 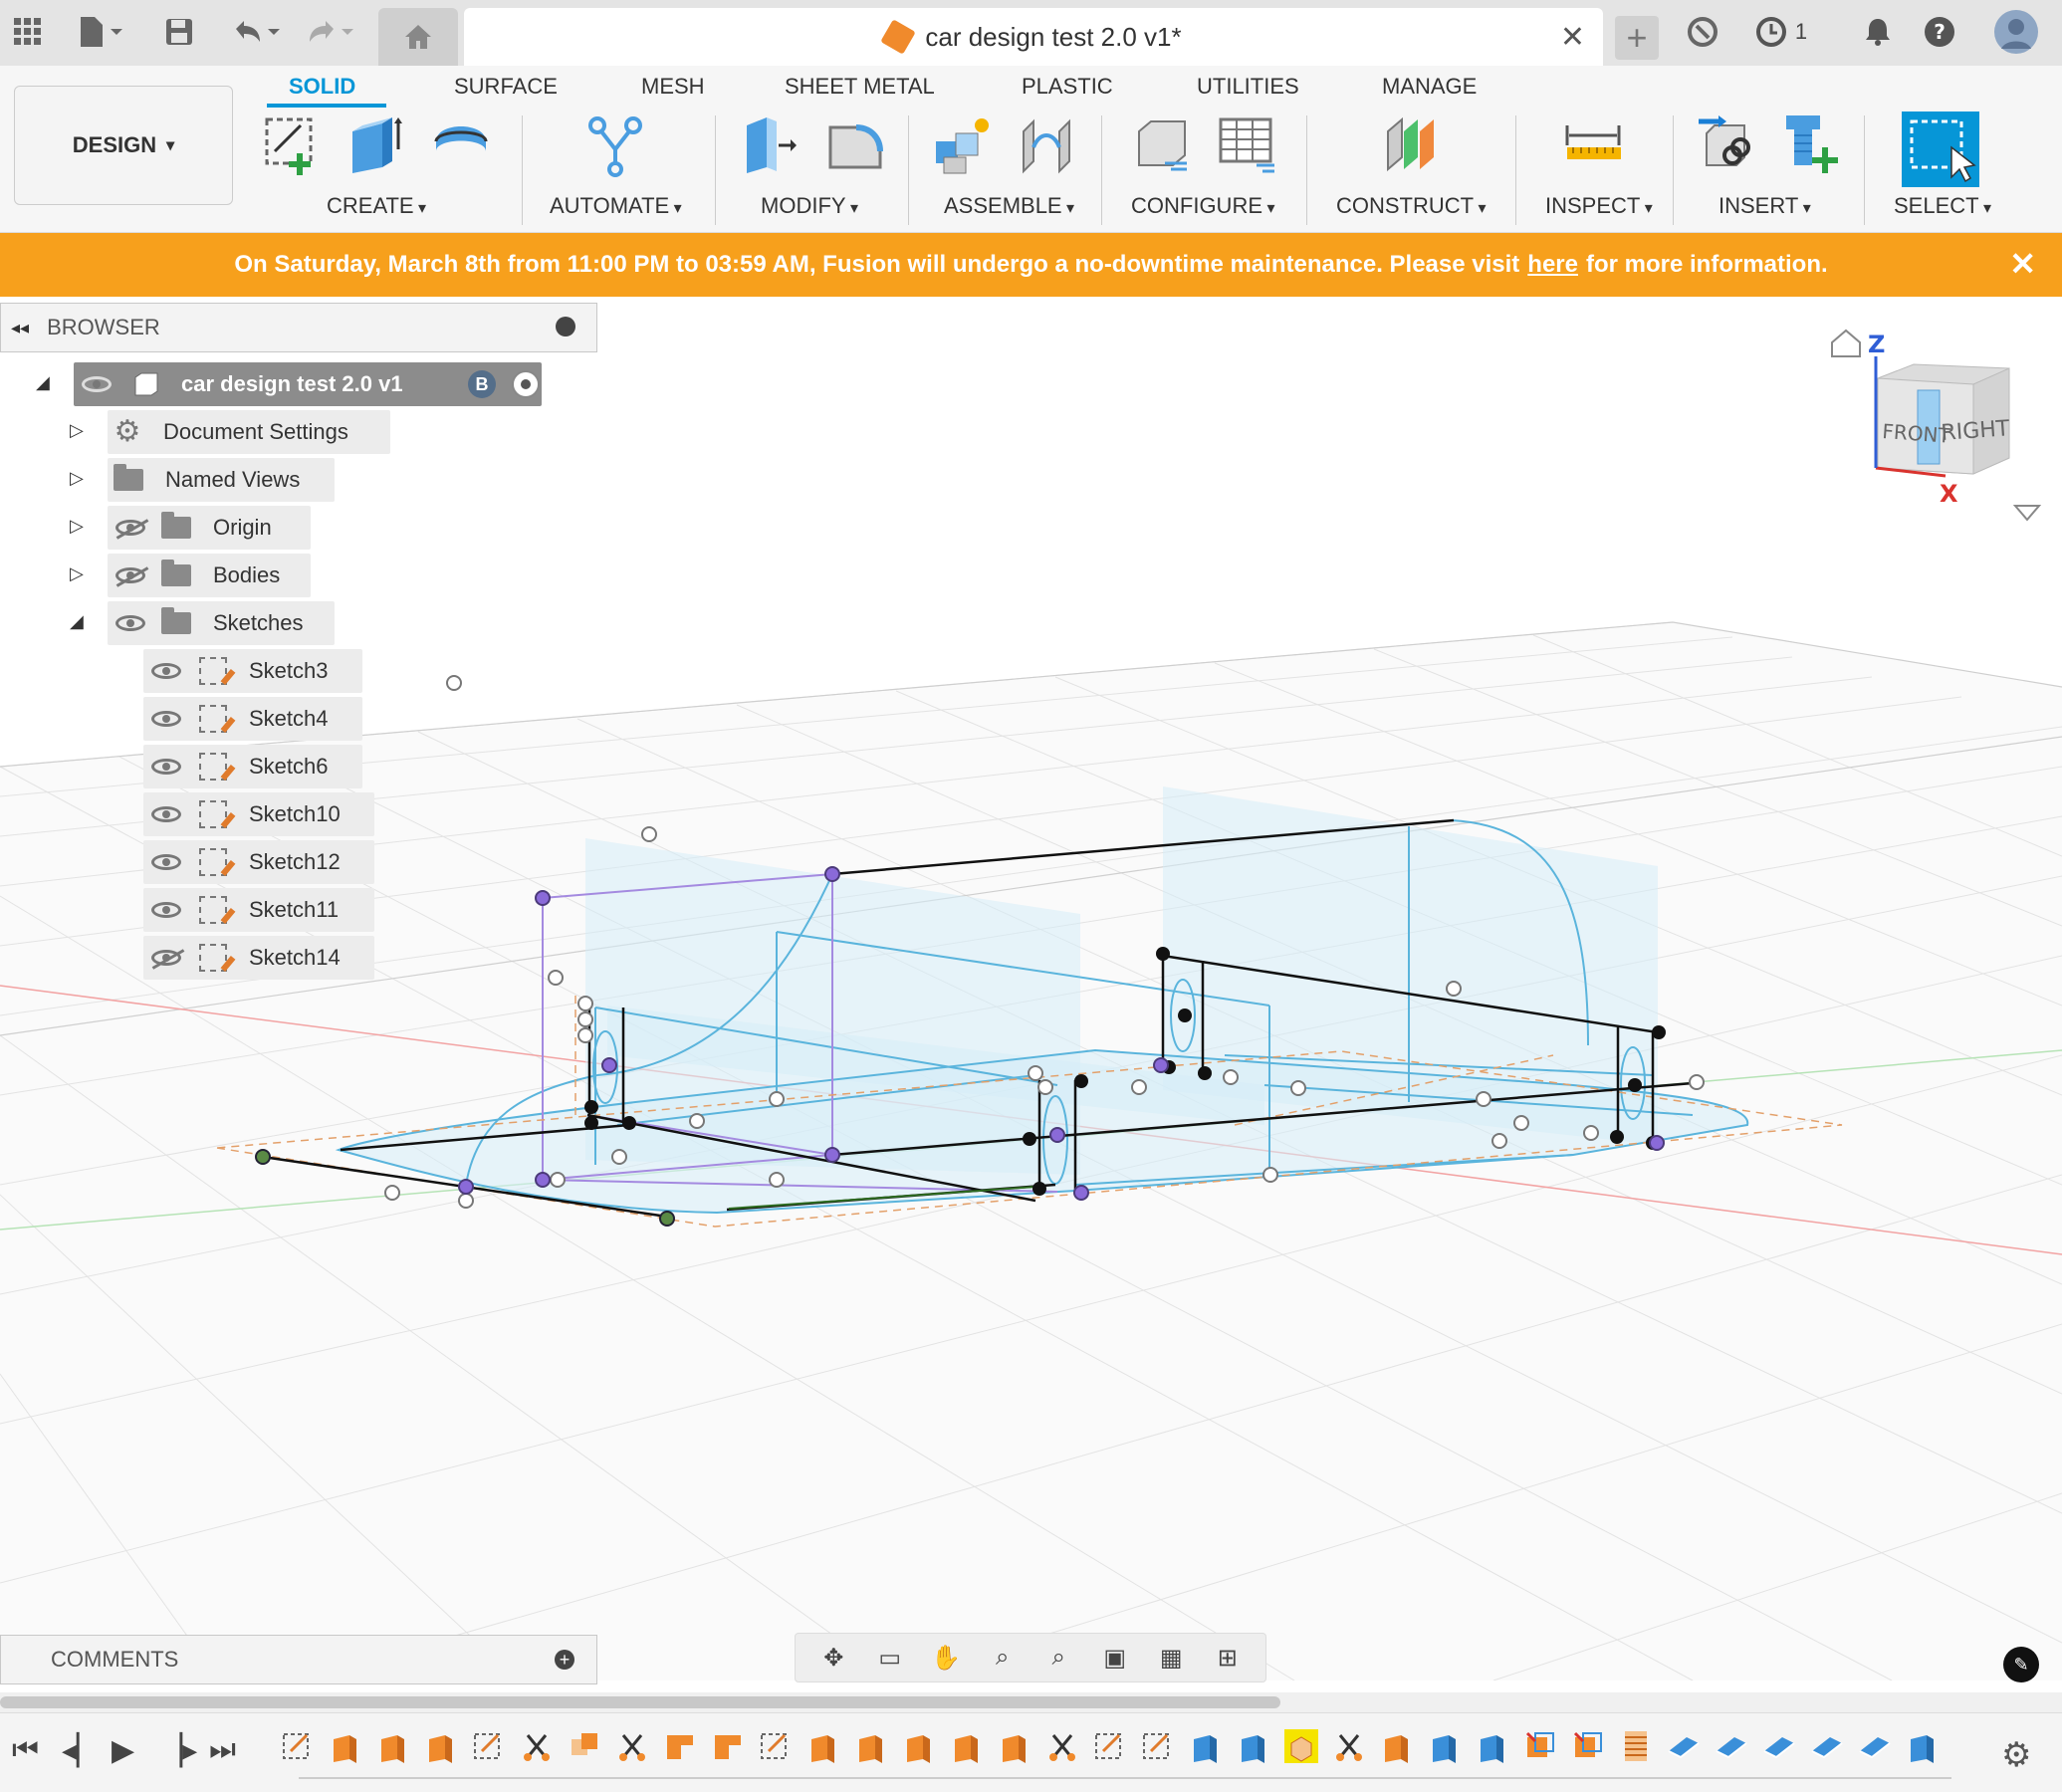 What do you see at coordinates (77, 622) in the screenshot?
I see `collapse-arrow-icon: ◢` at bounding box center [77, 622].